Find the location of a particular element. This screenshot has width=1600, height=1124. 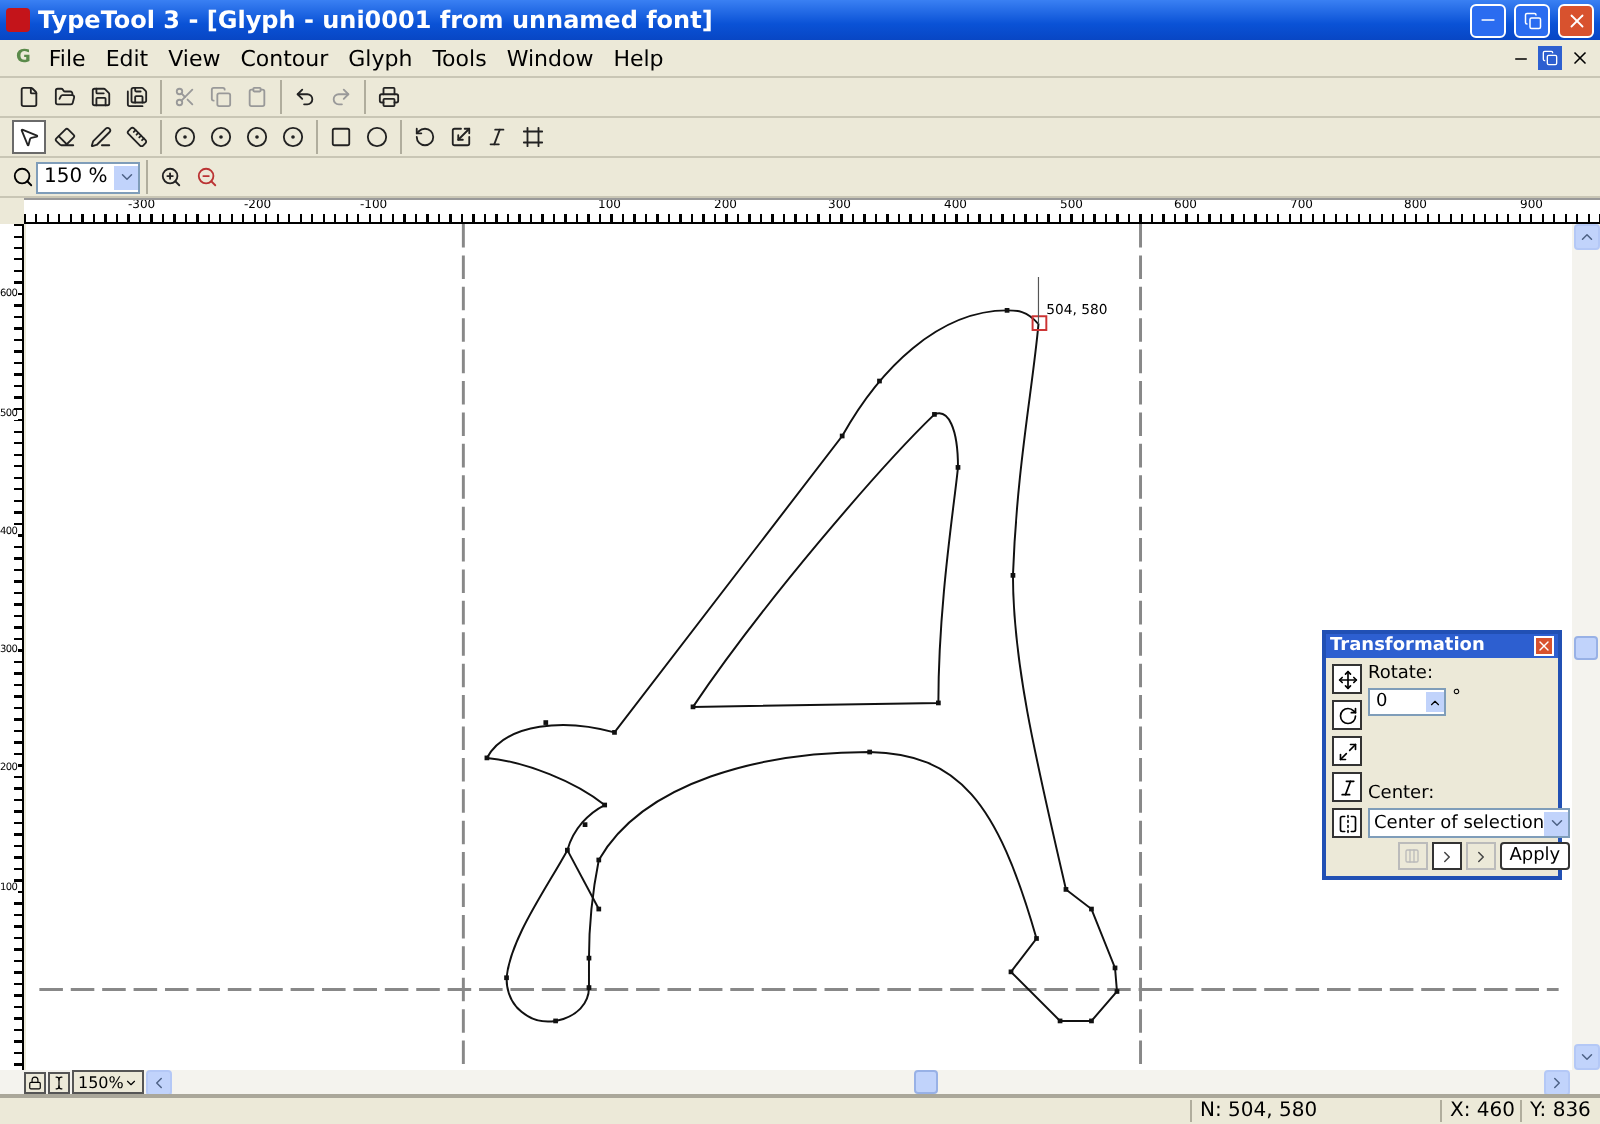

window-title: TypeTool 3 - [Glyph - uni0001 from unnamed font] is located at coordinates (376, 20).